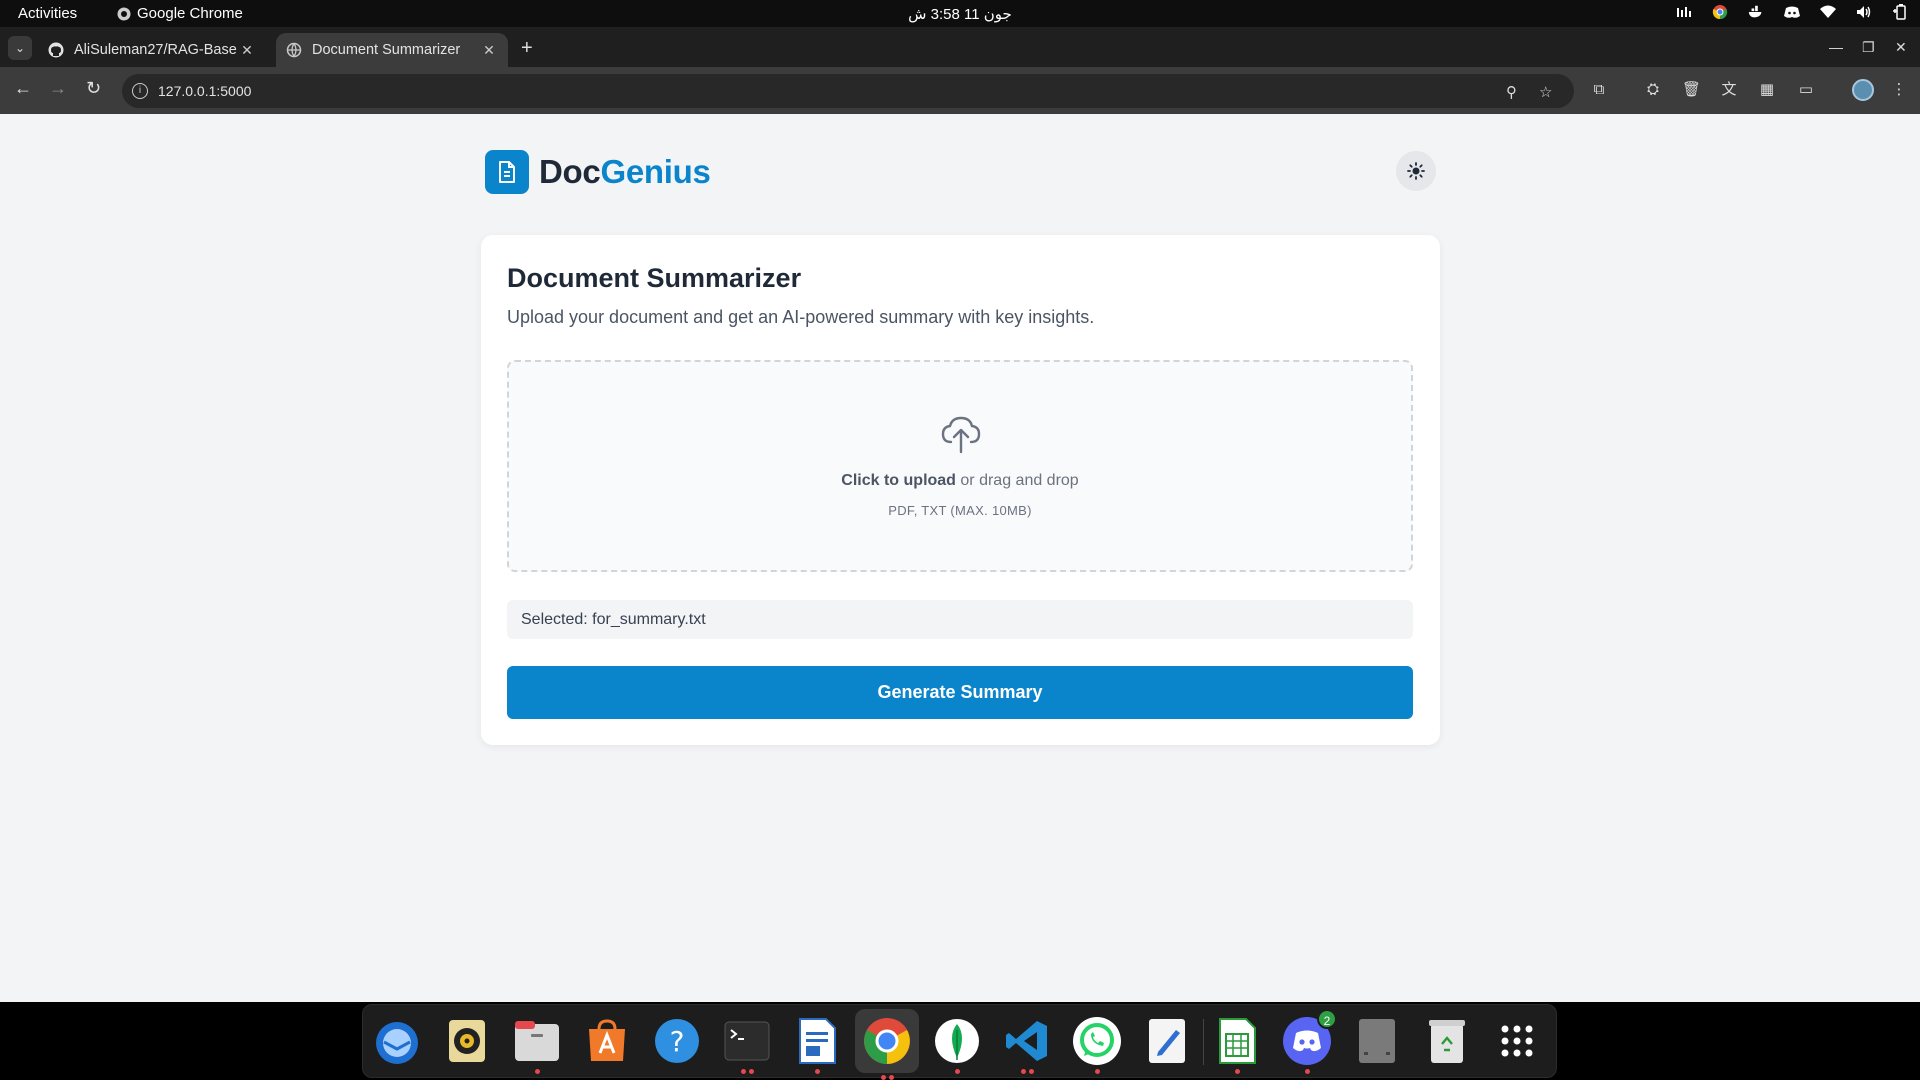 Image resolution: width=1920 pixels, height=1080 pixels. Describe the element at coordinates (1653, 90) in the screenshot. I see `incognito-icon: ⛭` at that location.